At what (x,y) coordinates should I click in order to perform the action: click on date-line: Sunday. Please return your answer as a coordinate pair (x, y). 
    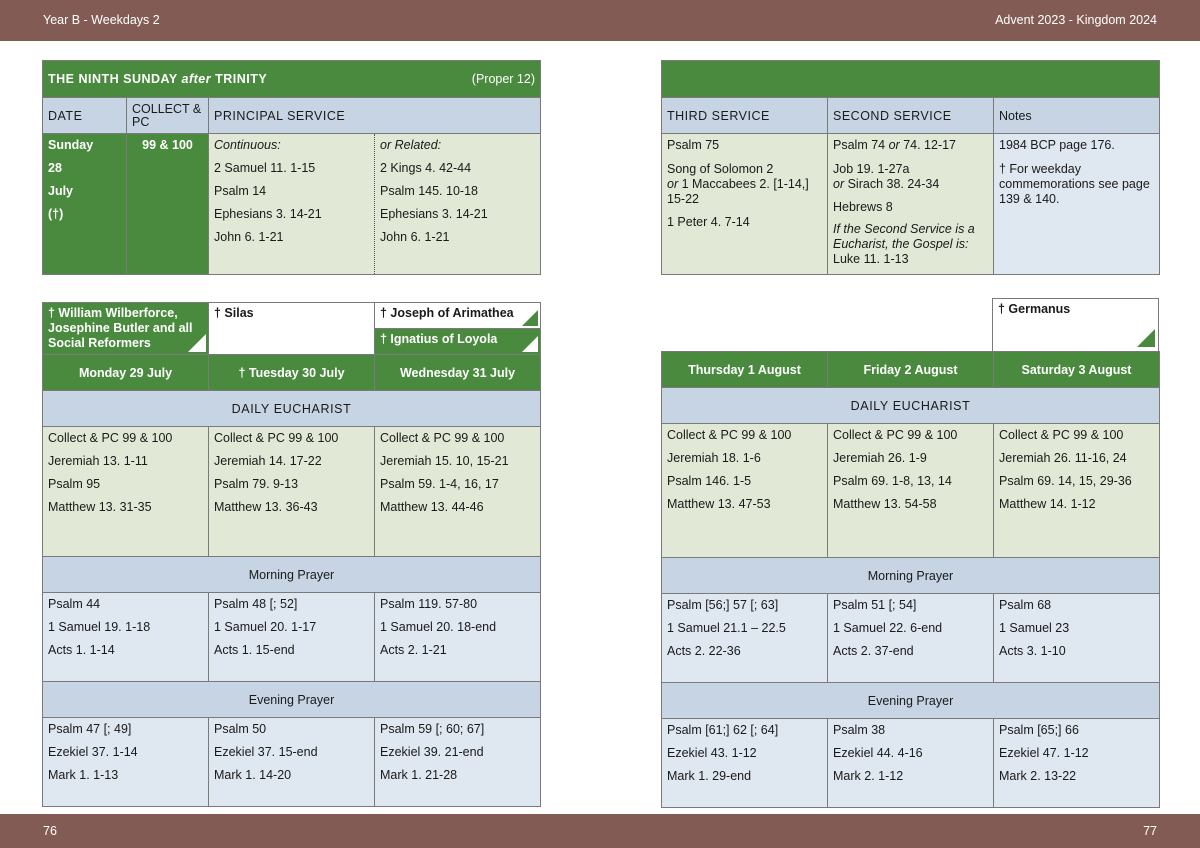
    Looking at the image, I should click on (71, 145).